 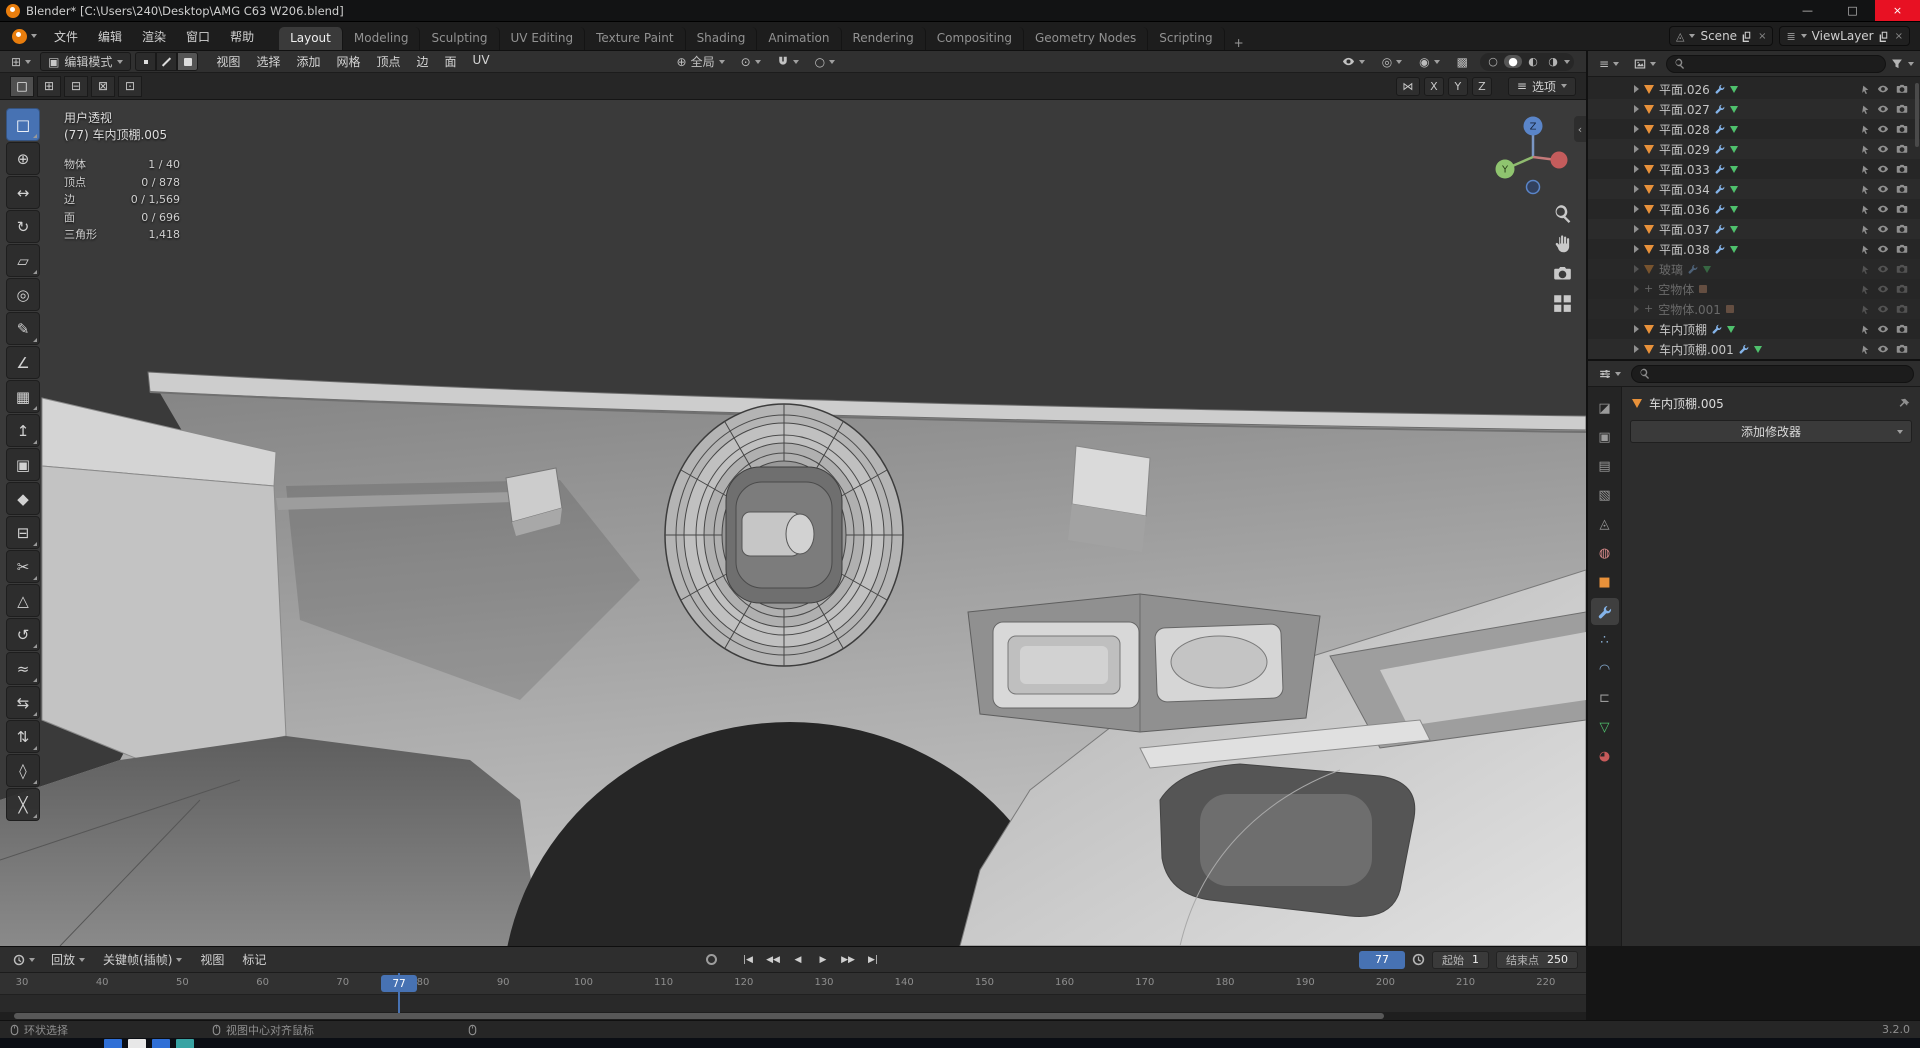 I want to click on world: ◍, so click(x=1605, y=553).